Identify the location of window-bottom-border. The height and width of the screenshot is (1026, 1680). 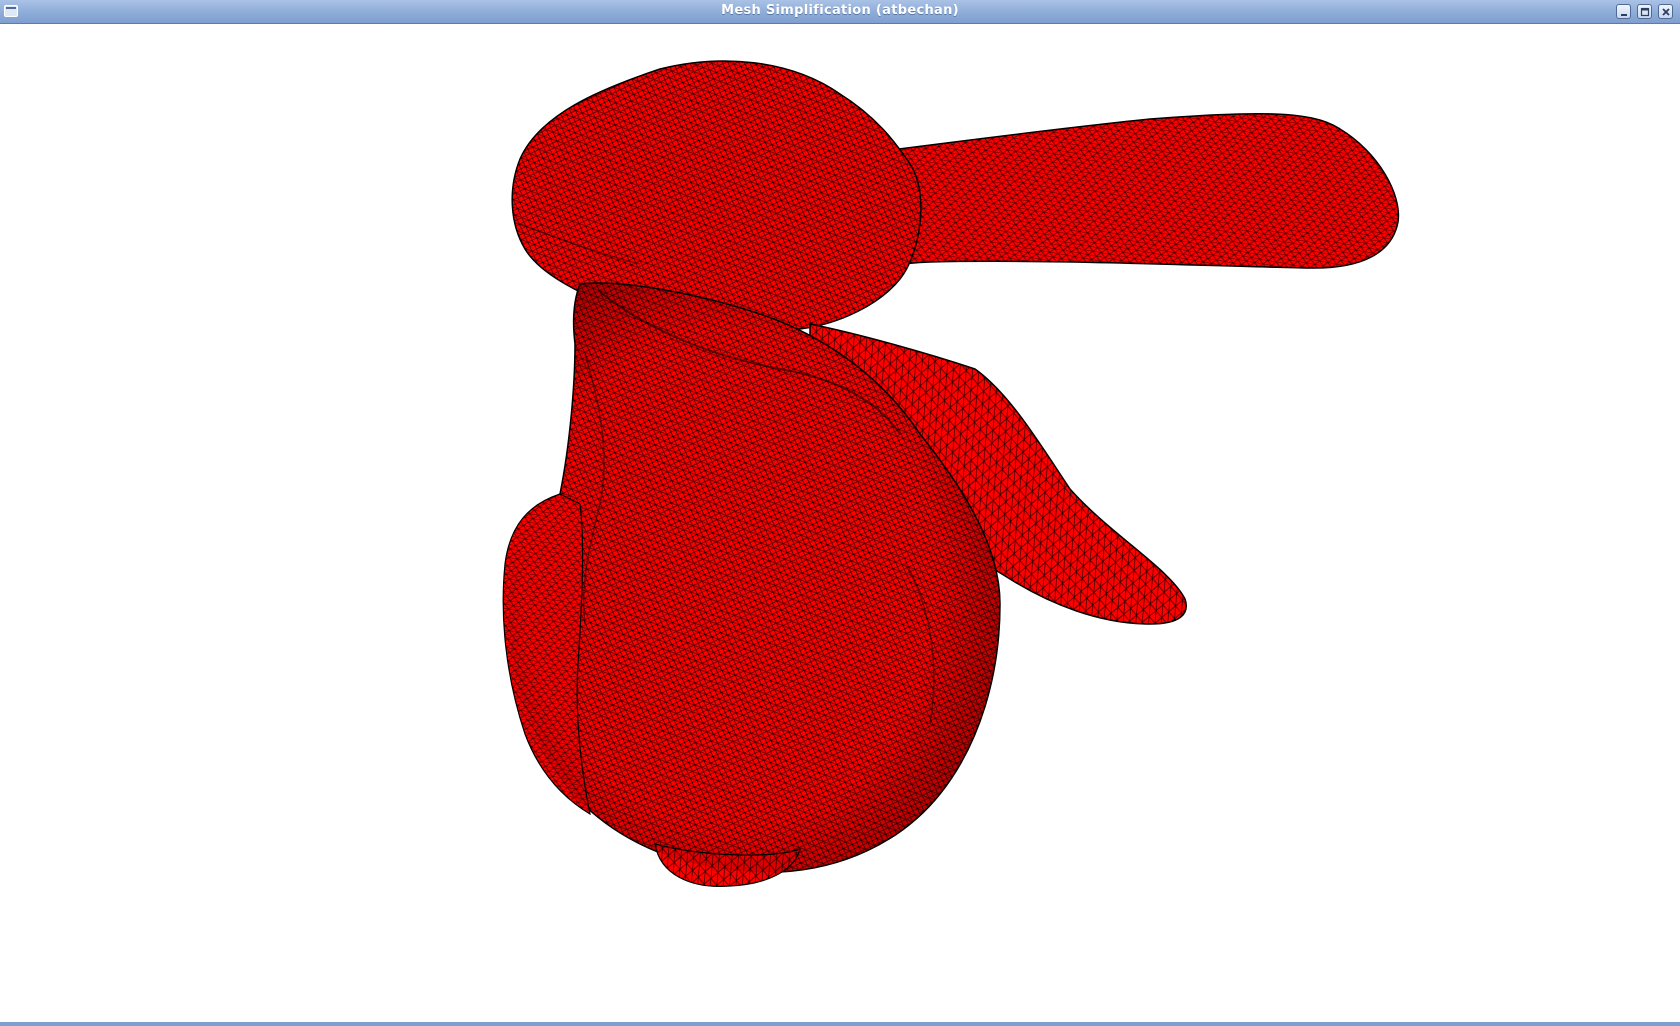
(840, 1024).